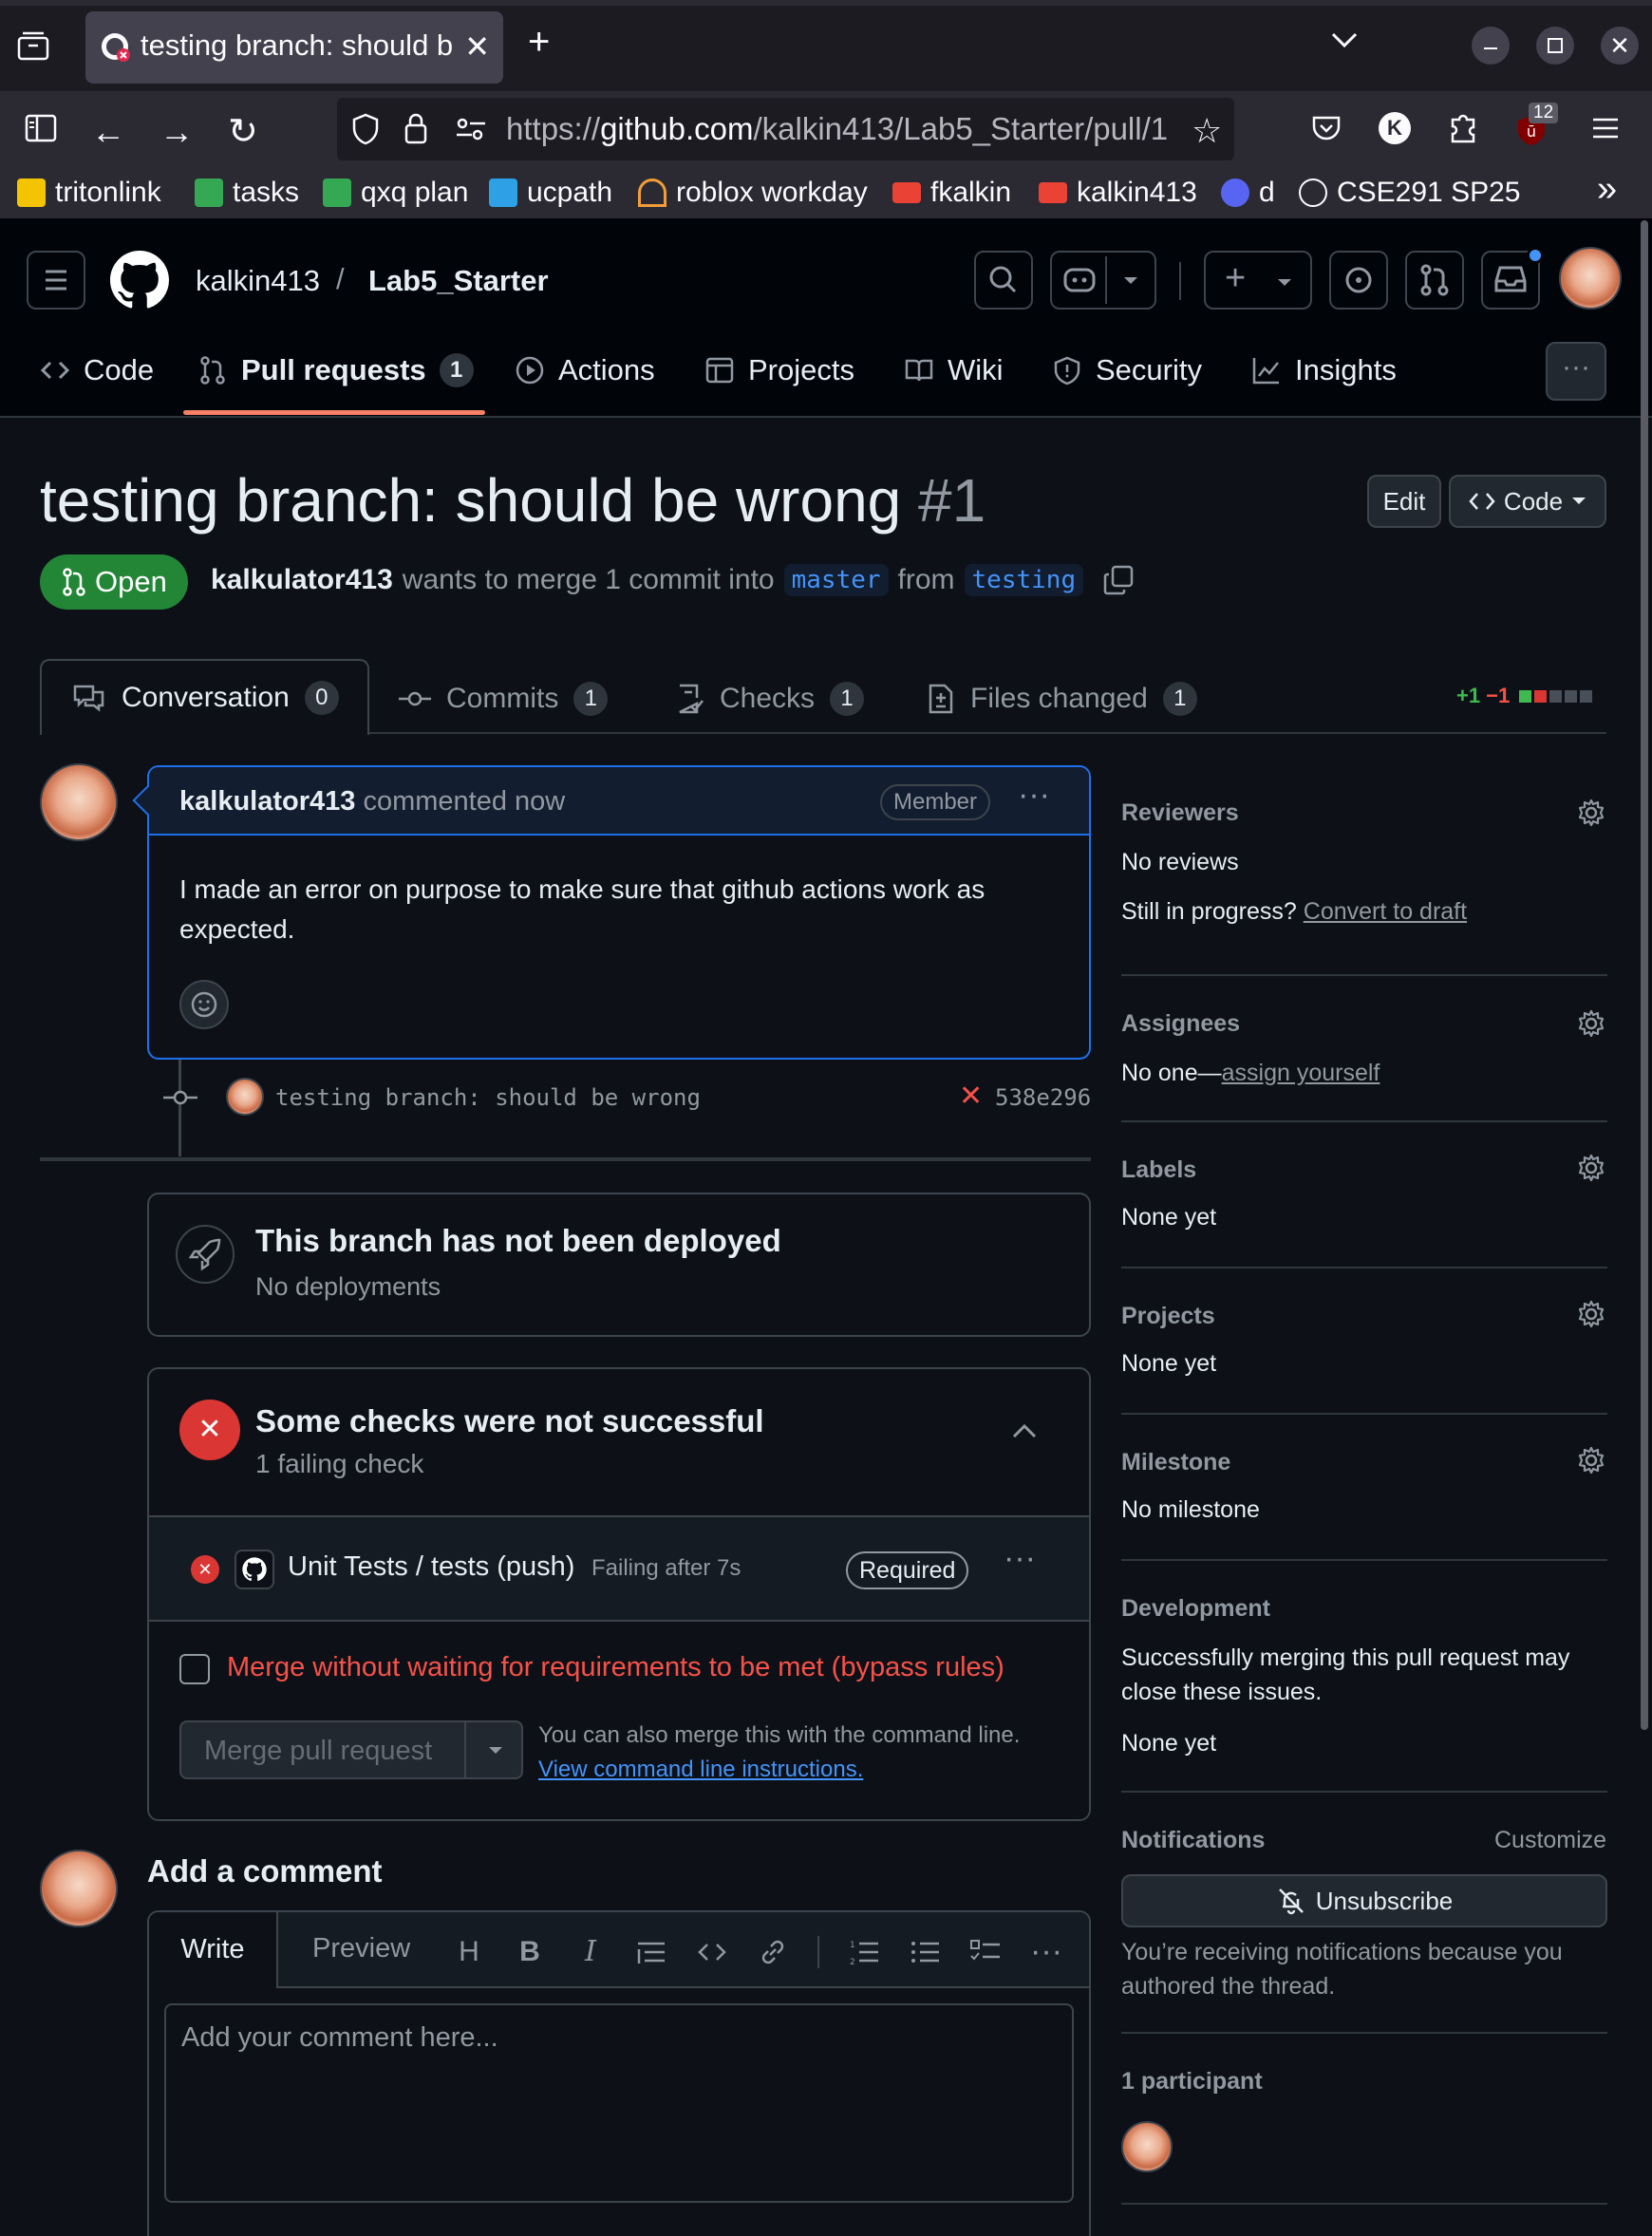 This screenshot has height=2236, width=1652. What do you see at coordinates (41, 128) in the screenshot?
I see `sidebar-toggle-icon` at bounding box center [41, 128].